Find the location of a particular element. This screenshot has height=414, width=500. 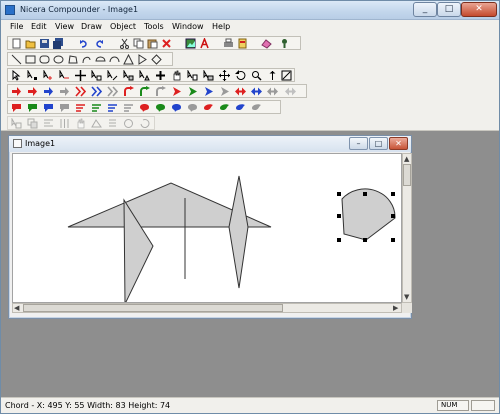

lines-green-icon is located at coordinates (96, 107).